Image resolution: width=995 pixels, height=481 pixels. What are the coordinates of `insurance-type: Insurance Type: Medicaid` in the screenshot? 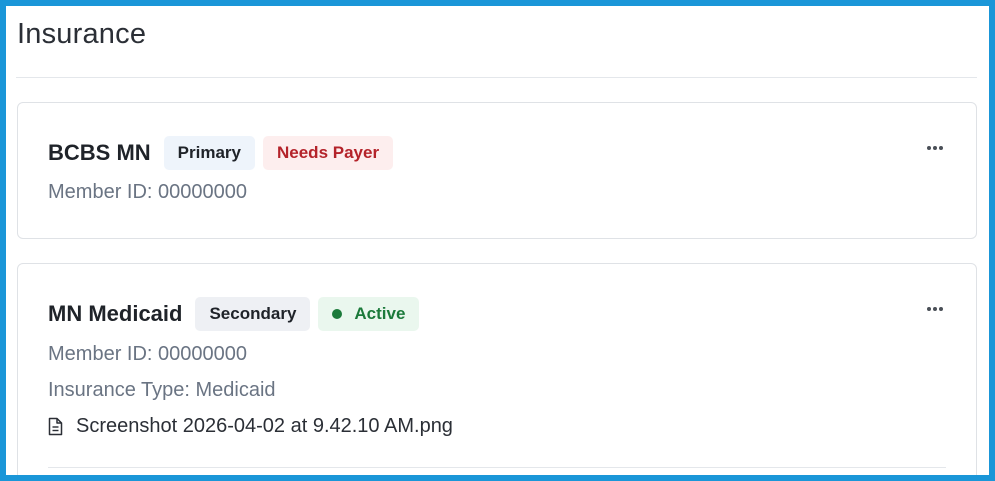 It's located at (162, 390).